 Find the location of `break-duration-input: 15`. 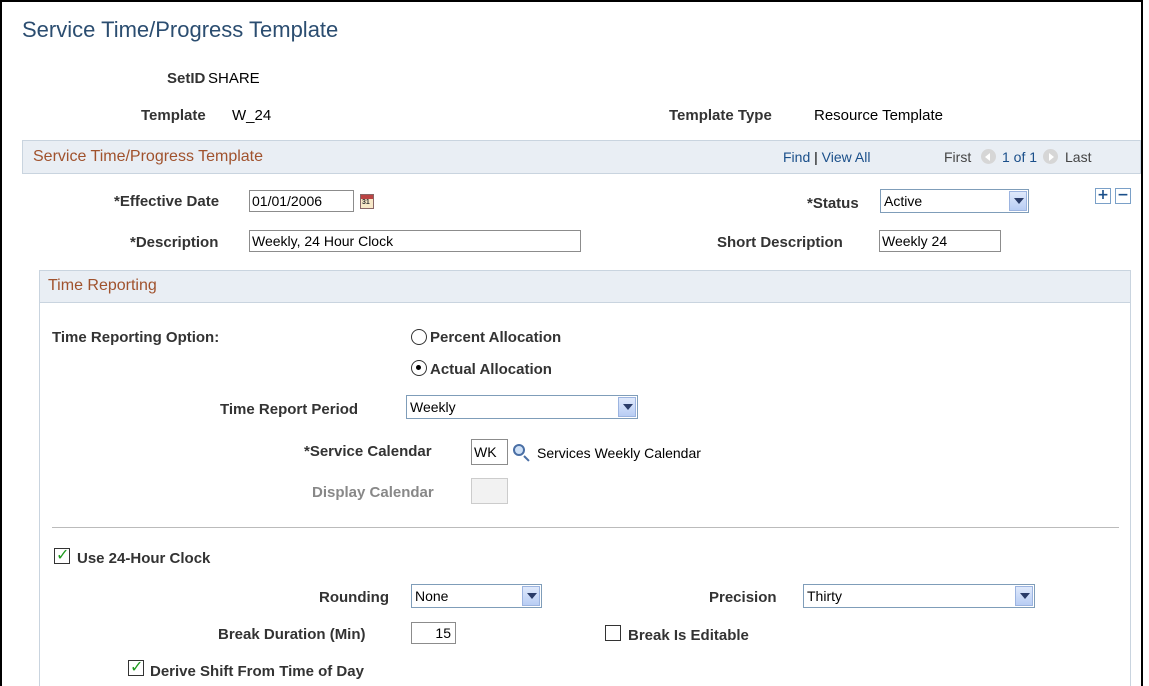

break-duration-input: 15 is located at coordinates (433, 633).